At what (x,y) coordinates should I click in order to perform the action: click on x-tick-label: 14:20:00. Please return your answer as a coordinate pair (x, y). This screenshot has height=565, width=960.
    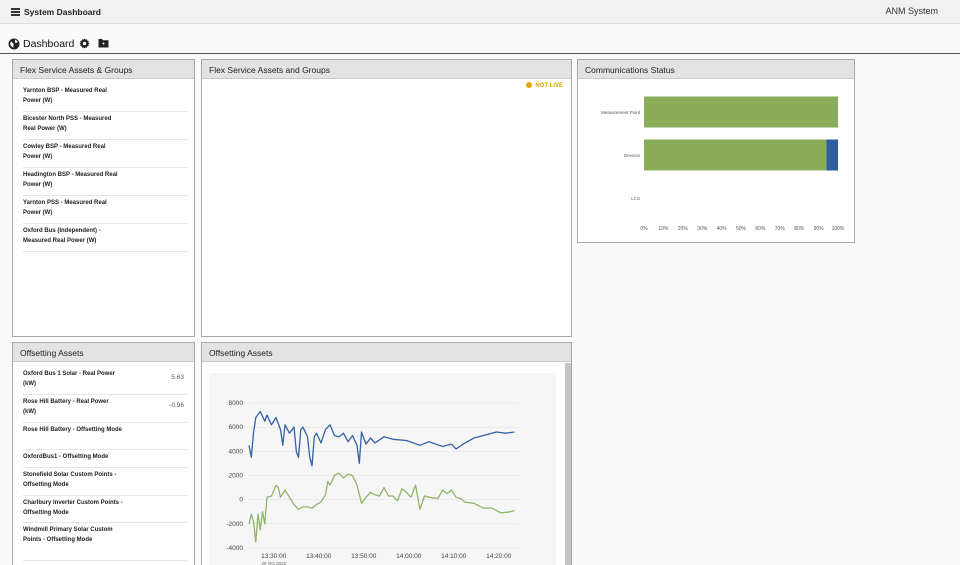
    Looking at the image, I should click on (499, 556).